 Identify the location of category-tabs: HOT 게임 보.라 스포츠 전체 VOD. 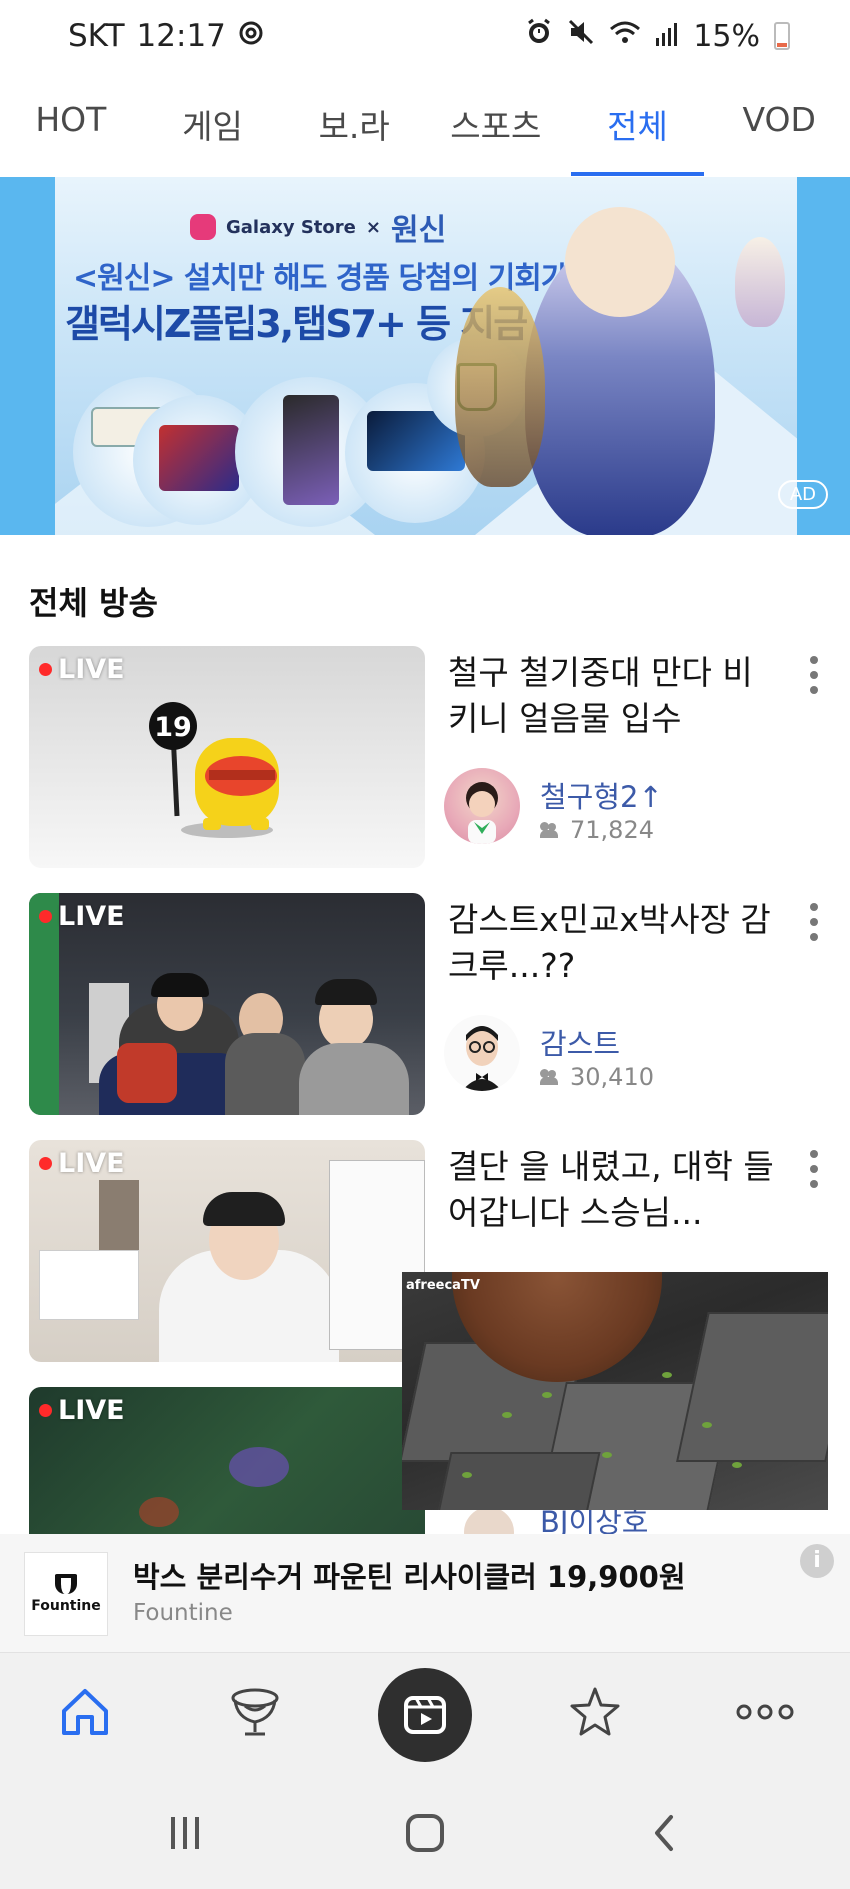
(425, 133).